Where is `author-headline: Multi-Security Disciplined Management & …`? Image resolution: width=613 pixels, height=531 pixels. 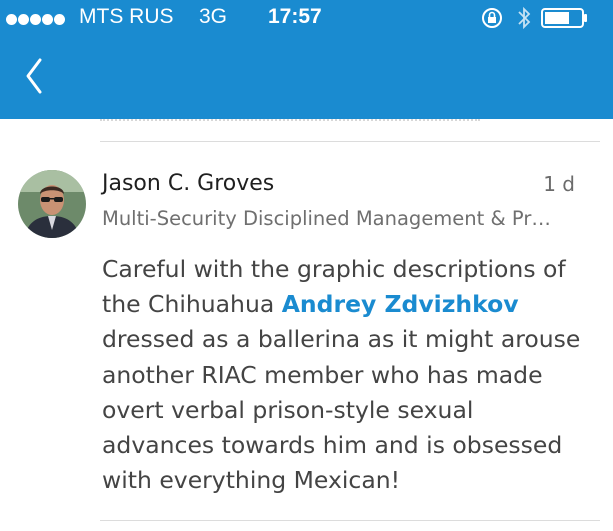
author-headline: Multi-Security Disciplined Management & … is located at coordinates (326, 218).